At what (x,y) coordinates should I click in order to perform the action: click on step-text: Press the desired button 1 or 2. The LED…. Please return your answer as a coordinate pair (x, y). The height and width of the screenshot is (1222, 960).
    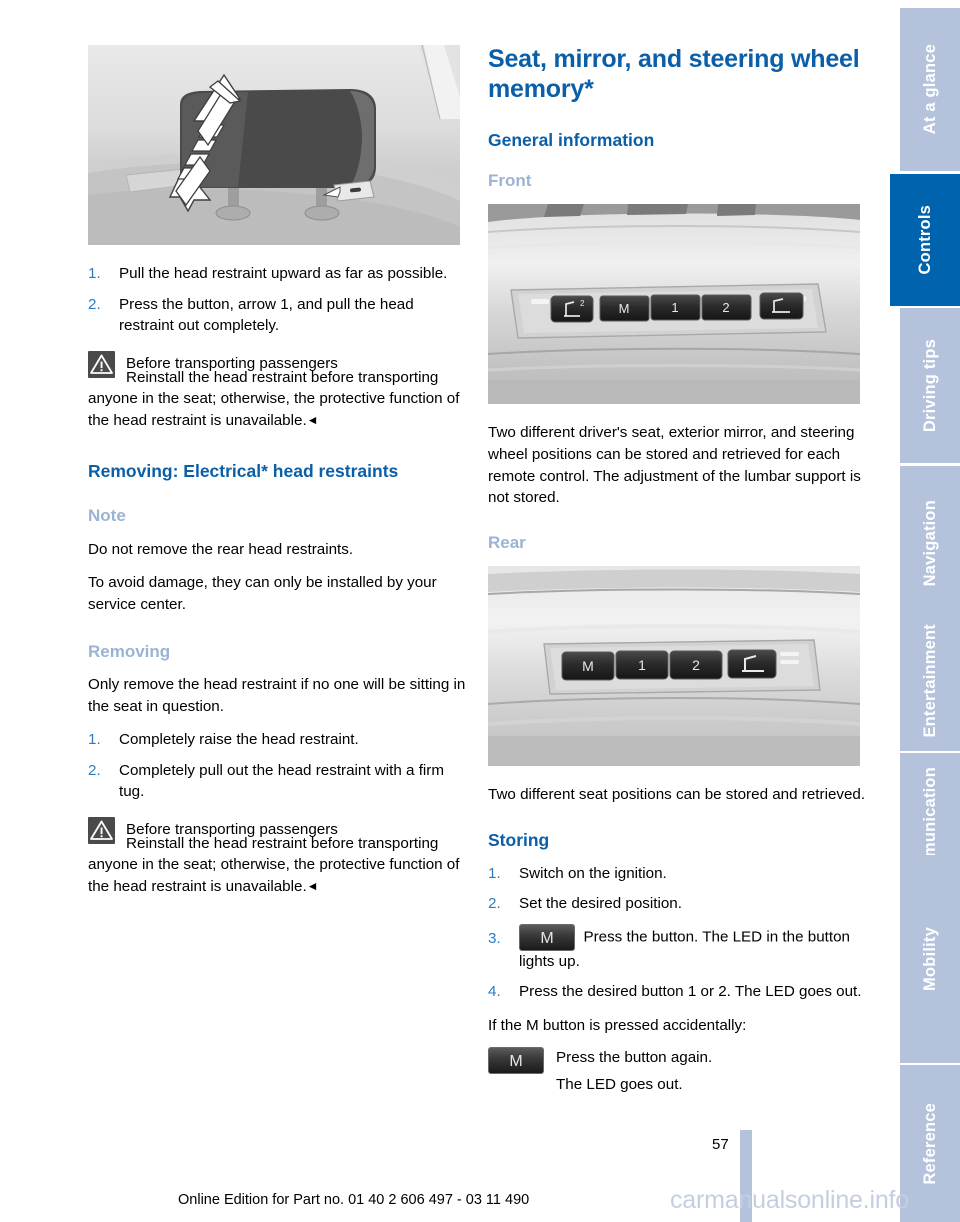
    Looking at the image, I should click on (690, 992).